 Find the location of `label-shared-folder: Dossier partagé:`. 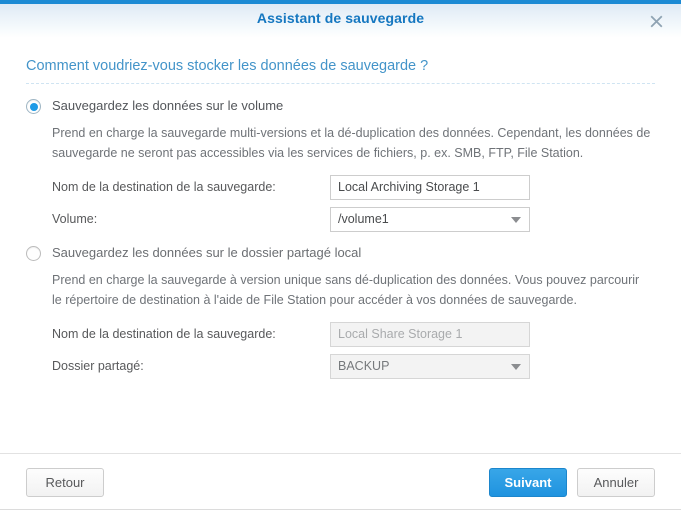

label-shared-folder: Dossier partagé: is located at coordinates (98, 366).